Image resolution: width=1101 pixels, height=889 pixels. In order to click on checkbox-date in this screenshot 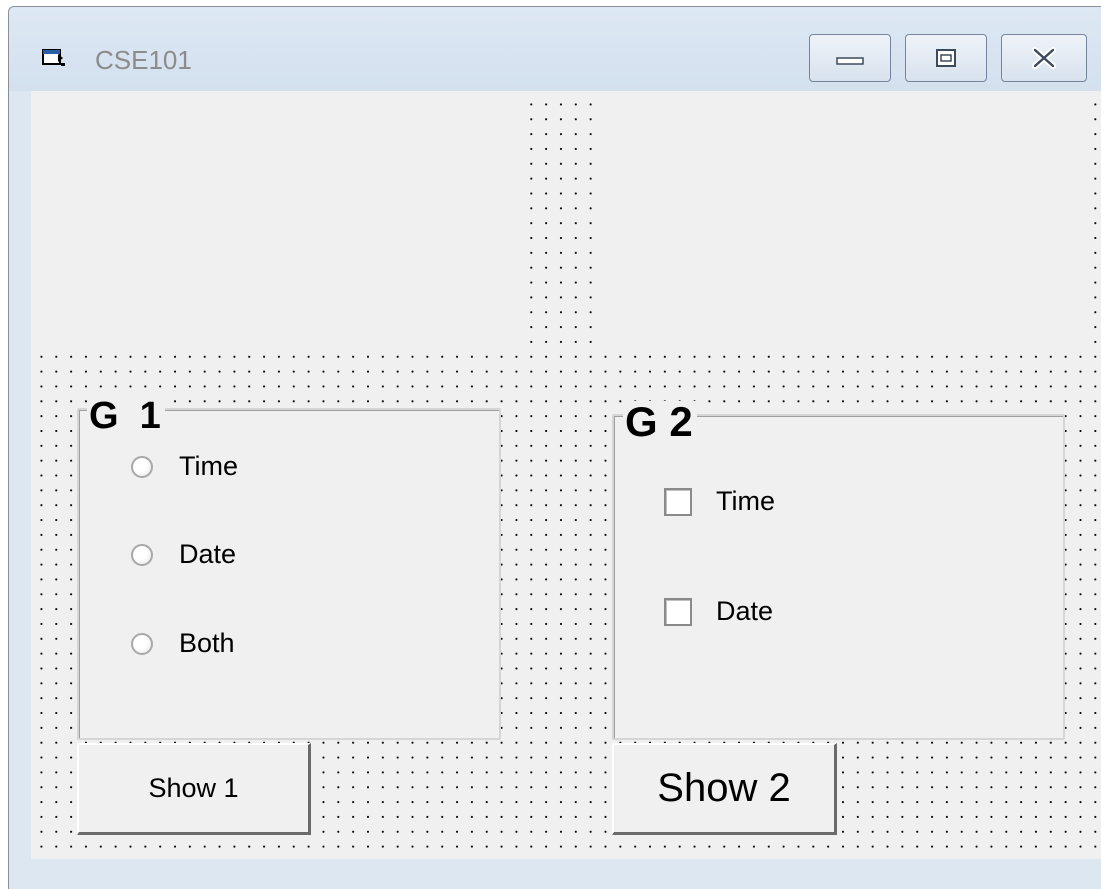, I will do `click(678, 611)`.